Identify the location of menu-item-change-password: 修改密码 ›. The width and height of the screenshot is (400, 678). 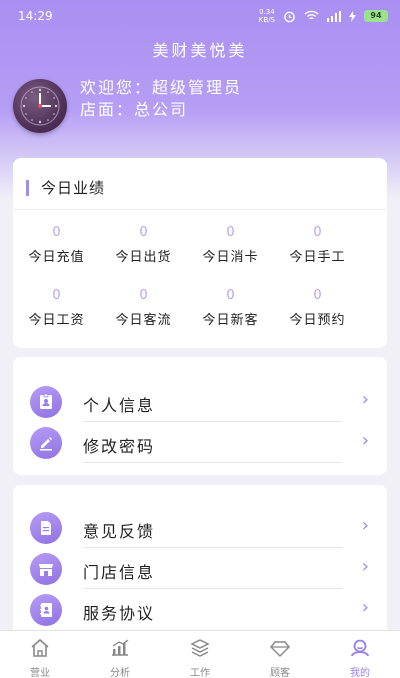
(200, 442).